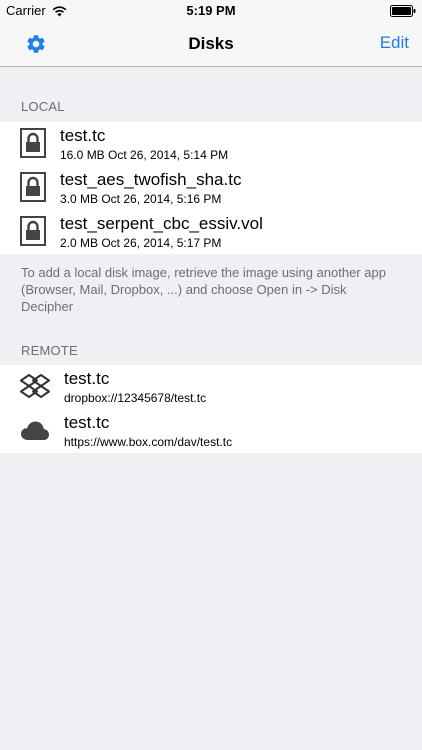  What do you see at coordinates (403, 11) in the screenshot?
I see `battery-icon` at bounding box center [403, 11].